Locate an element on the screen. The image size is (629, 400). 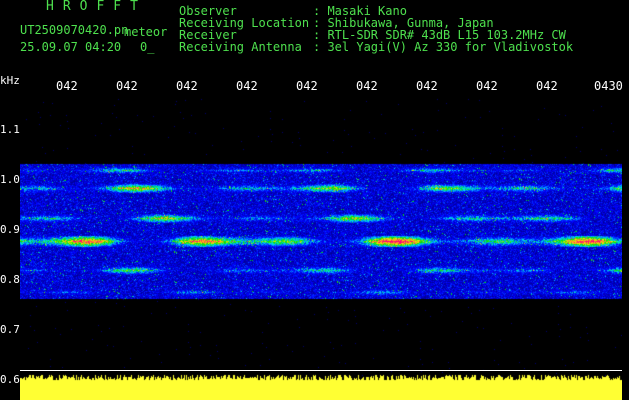
frequency-tick: 0.7 is located at coordinates (10, 329).